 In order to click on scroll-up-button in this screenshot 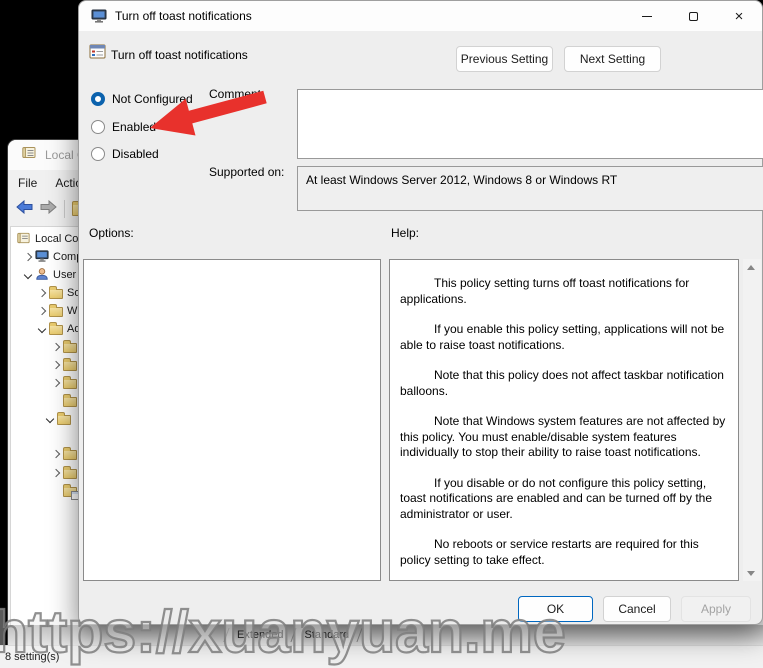, I will do `click(751, 267)`.